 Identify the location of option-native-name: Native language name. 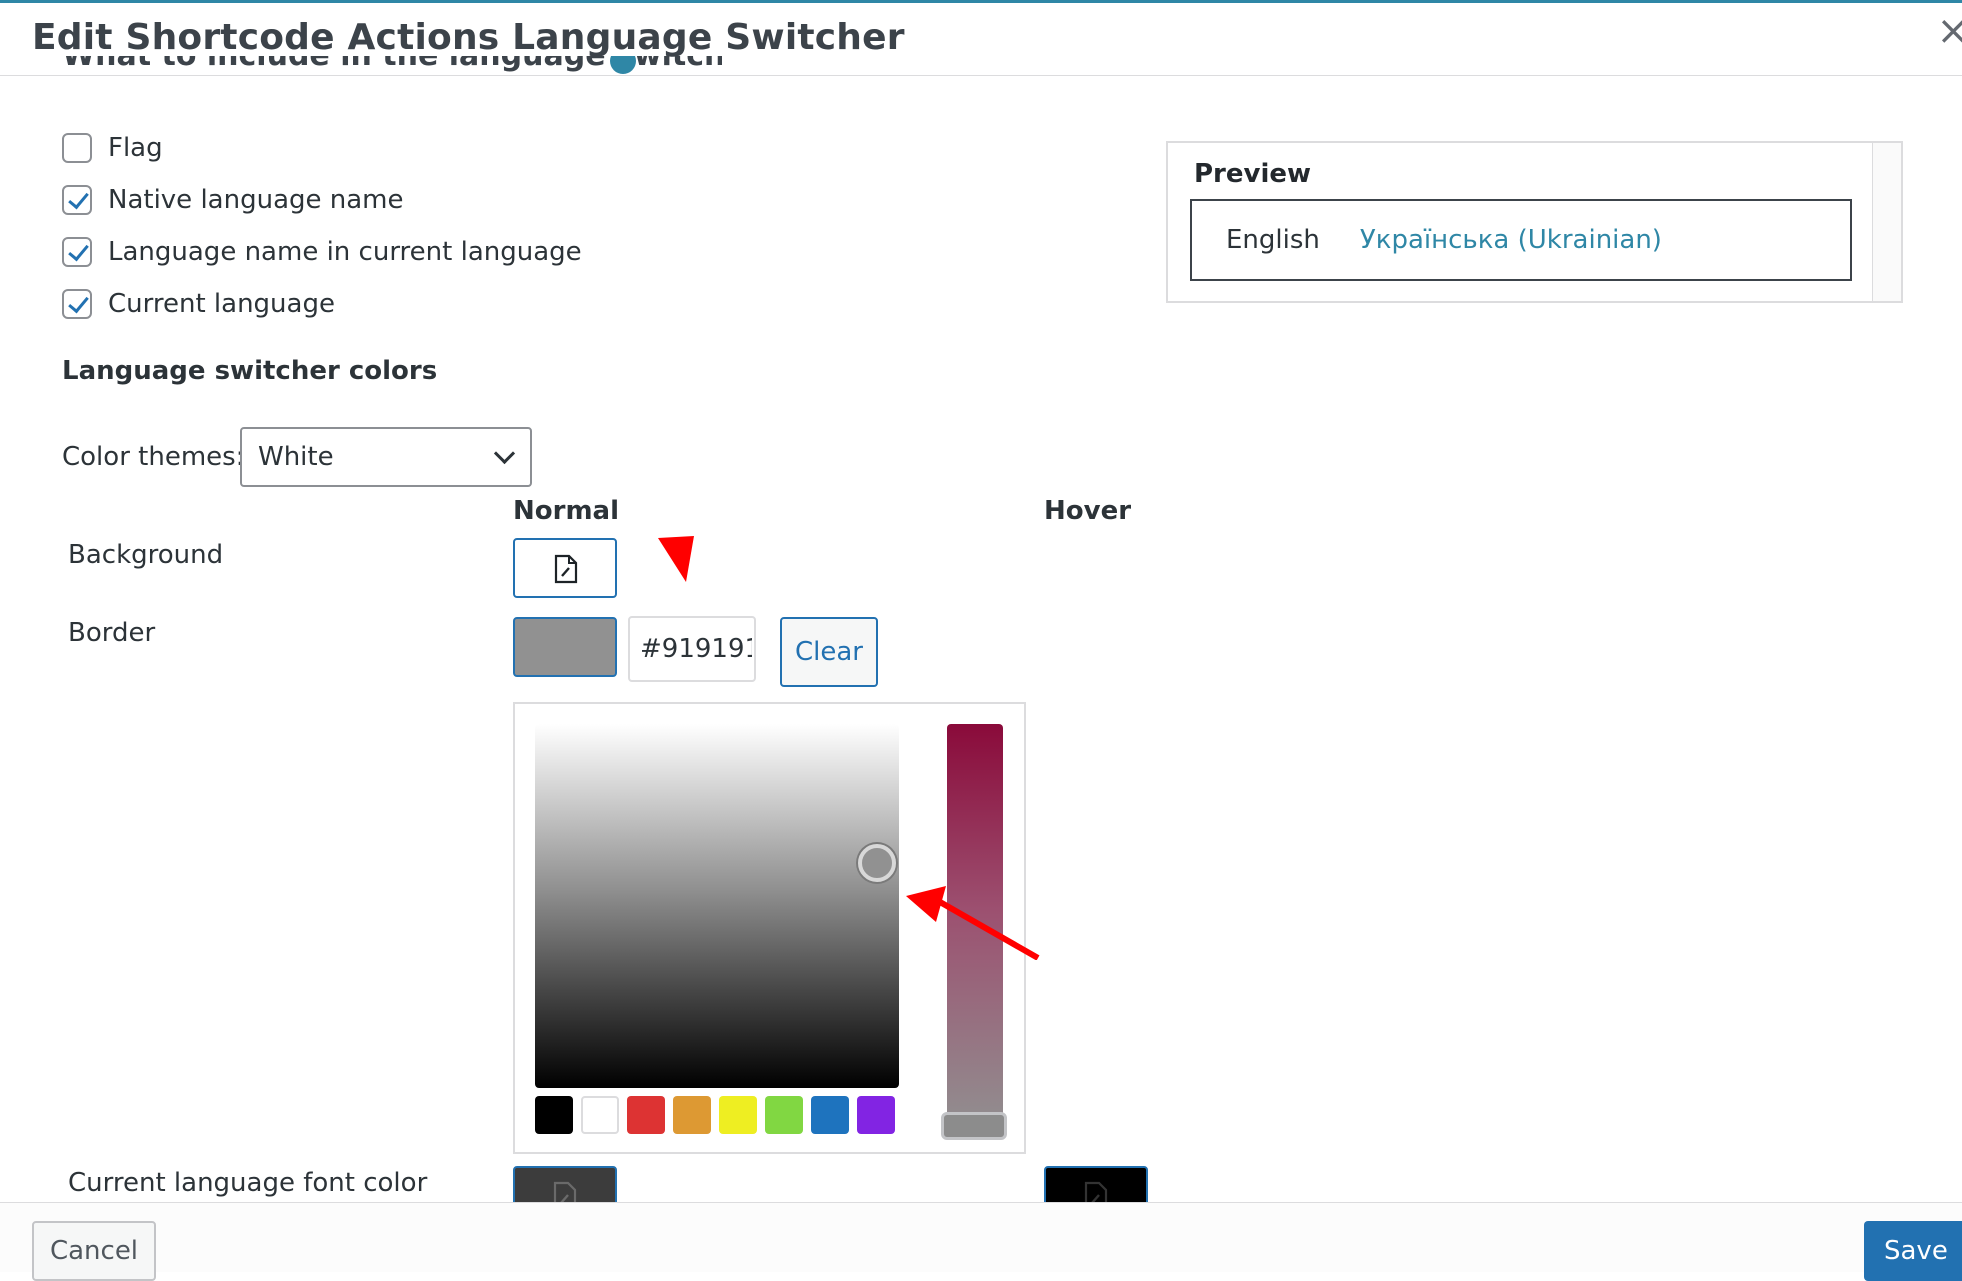
(233, 200).